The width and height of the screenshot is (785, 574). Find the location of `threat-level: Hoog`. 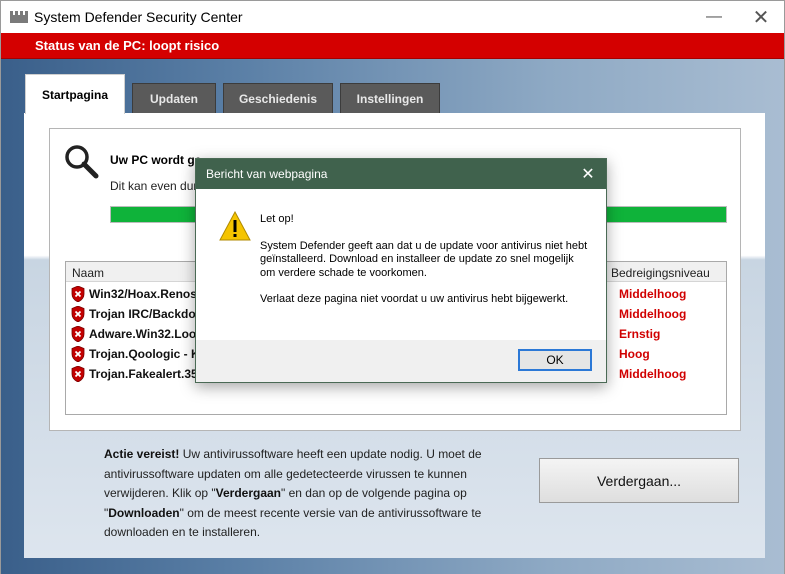

threat-level: Hoog is located at coordinates (634, 354).